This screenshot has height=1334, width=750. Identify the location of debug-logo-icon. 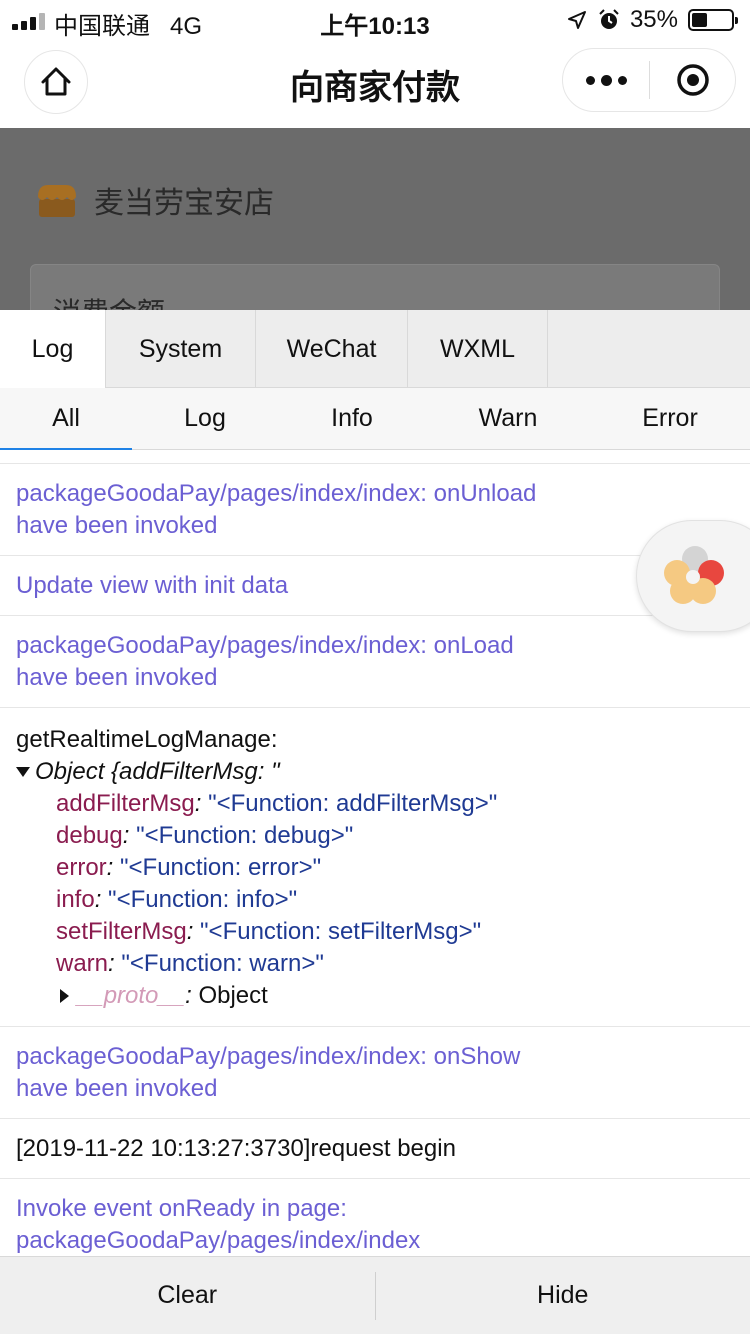
(694, 575).